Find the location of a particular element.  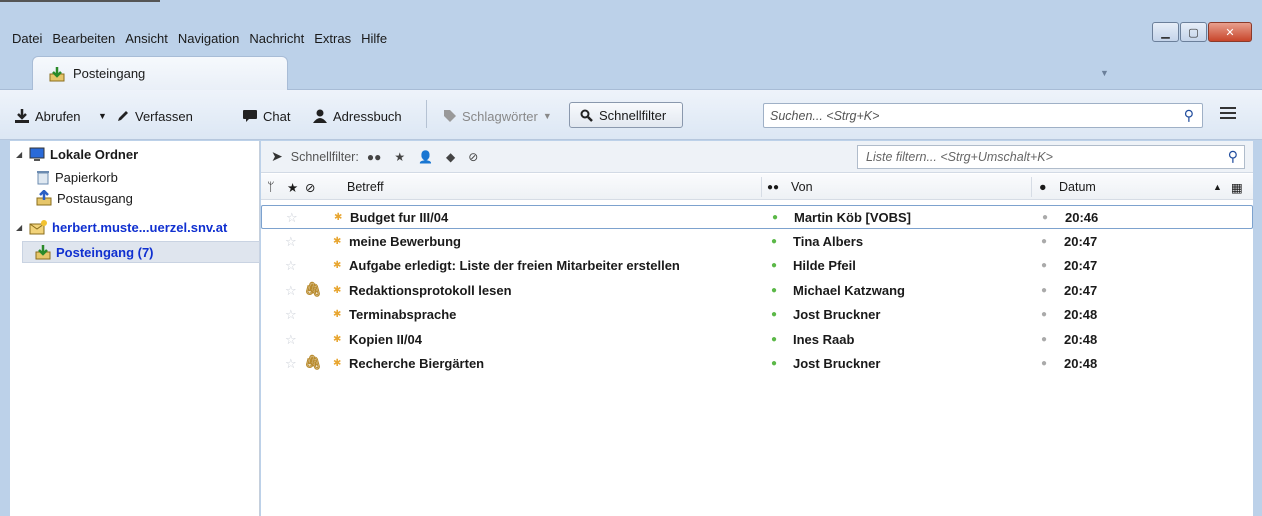

thread-column-icon: ᛘ is located at coordinates (271, 187).